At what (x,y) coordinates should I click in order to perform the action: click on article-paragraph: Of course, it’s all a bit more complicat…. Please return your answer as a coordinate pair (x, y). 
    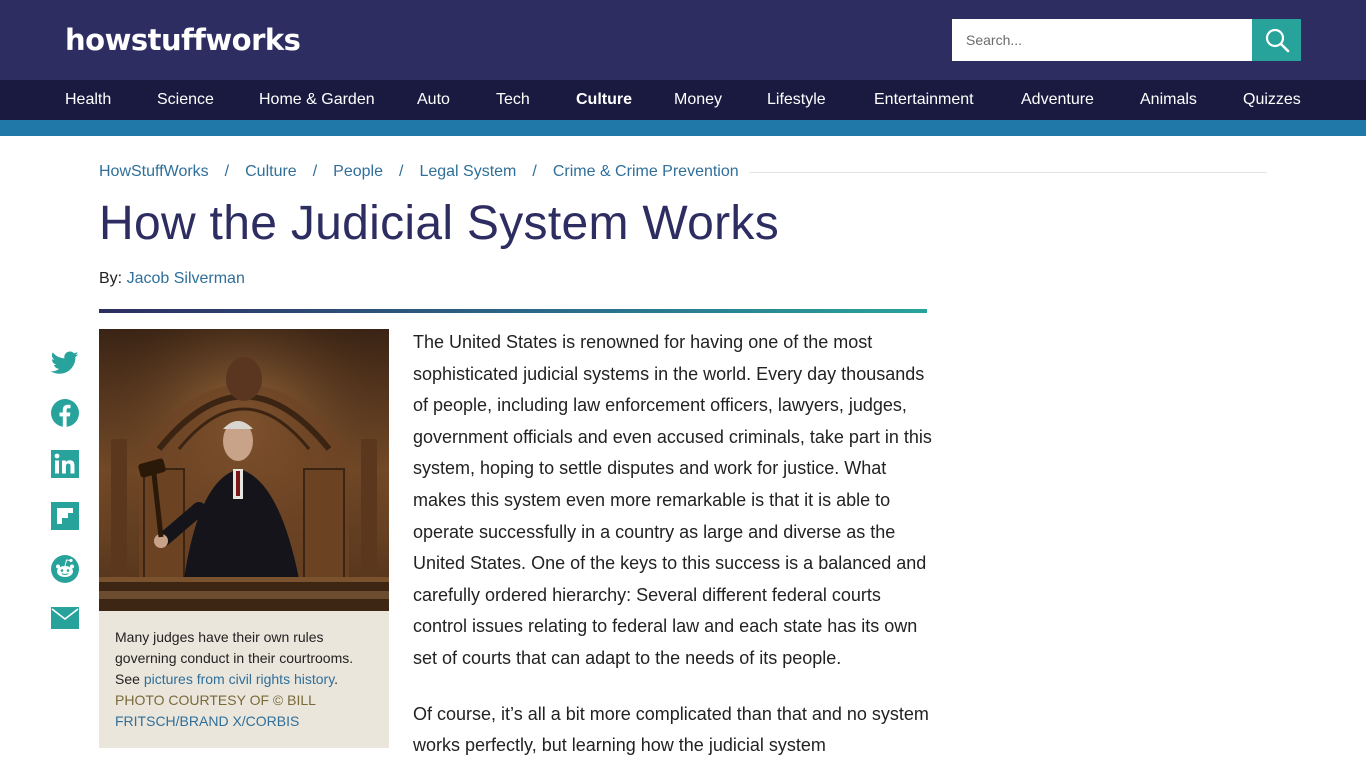
    Looking at the image, I should click on (671, 729).